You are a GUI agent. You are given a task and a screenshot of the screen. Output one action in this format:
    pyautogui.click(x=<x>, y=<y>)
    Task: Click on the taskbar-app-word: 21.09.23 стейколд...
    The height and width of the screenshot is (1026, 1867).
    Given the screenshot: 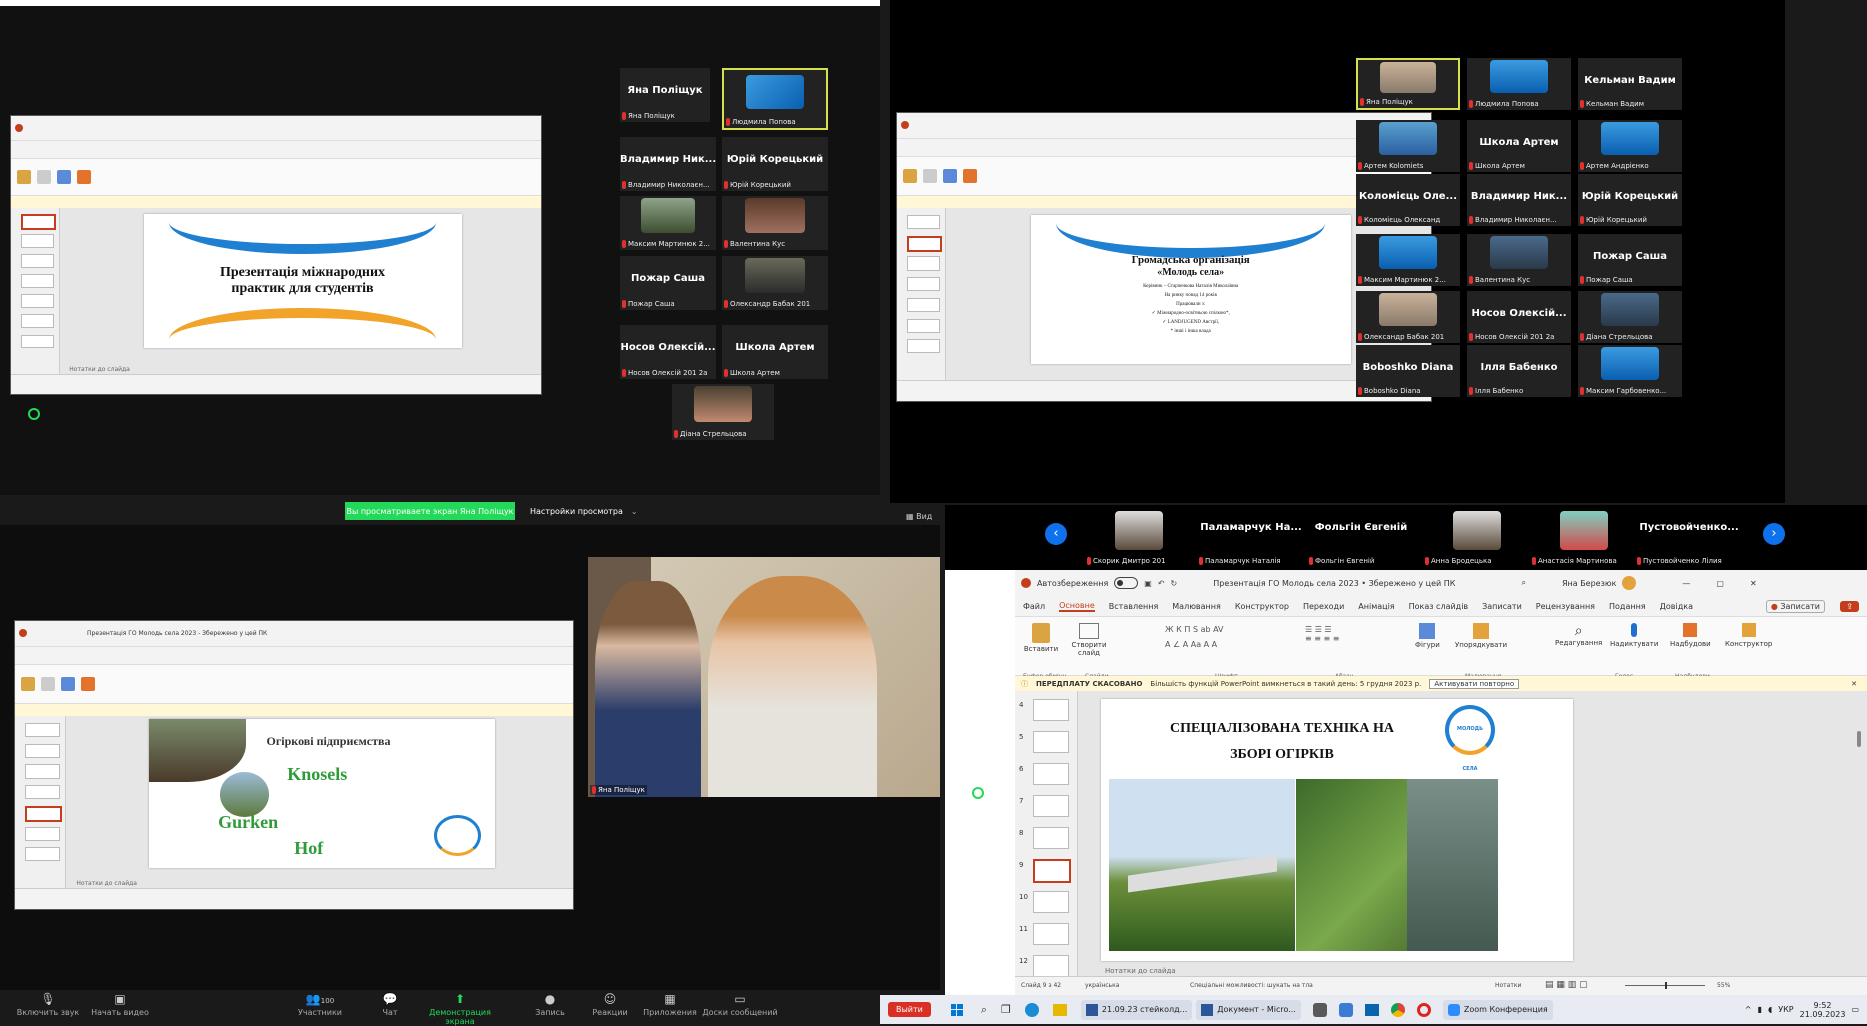 What is the action you would take?
    pyautogui.click(x=1136, y=1009)
    